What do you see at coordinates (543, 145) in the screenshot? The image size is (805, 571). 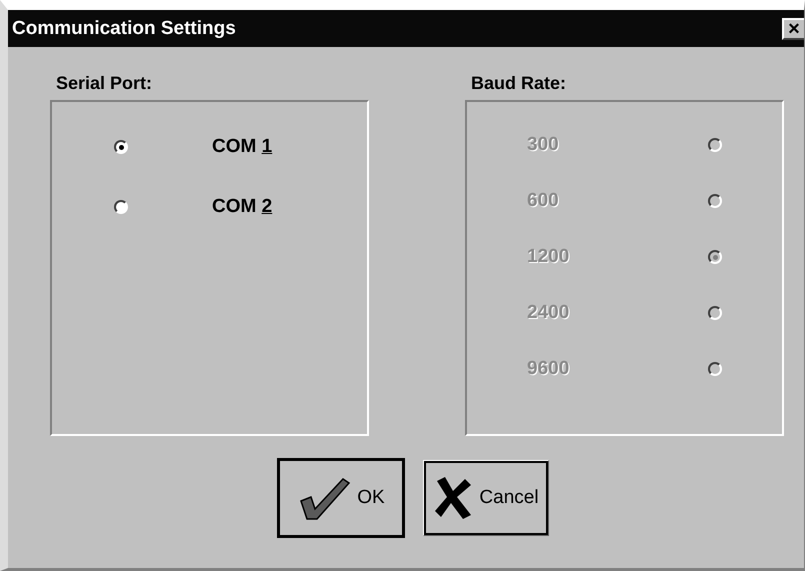 I see `option-label: 300` at bounding box center [543, 145].